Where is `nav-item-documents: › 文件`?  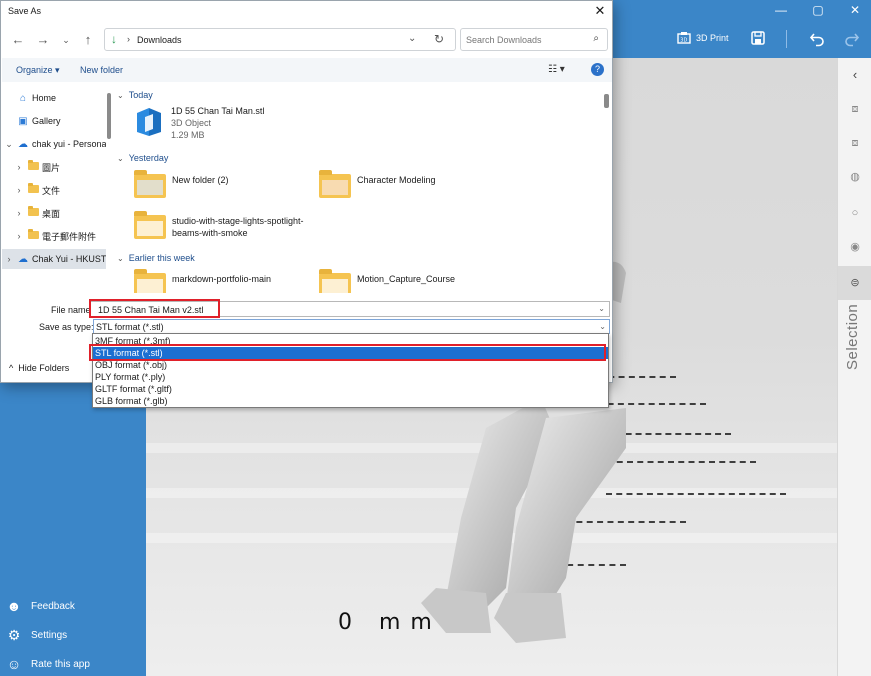 nav-item-documents: › 文件 is located at coordinates (54, 190).